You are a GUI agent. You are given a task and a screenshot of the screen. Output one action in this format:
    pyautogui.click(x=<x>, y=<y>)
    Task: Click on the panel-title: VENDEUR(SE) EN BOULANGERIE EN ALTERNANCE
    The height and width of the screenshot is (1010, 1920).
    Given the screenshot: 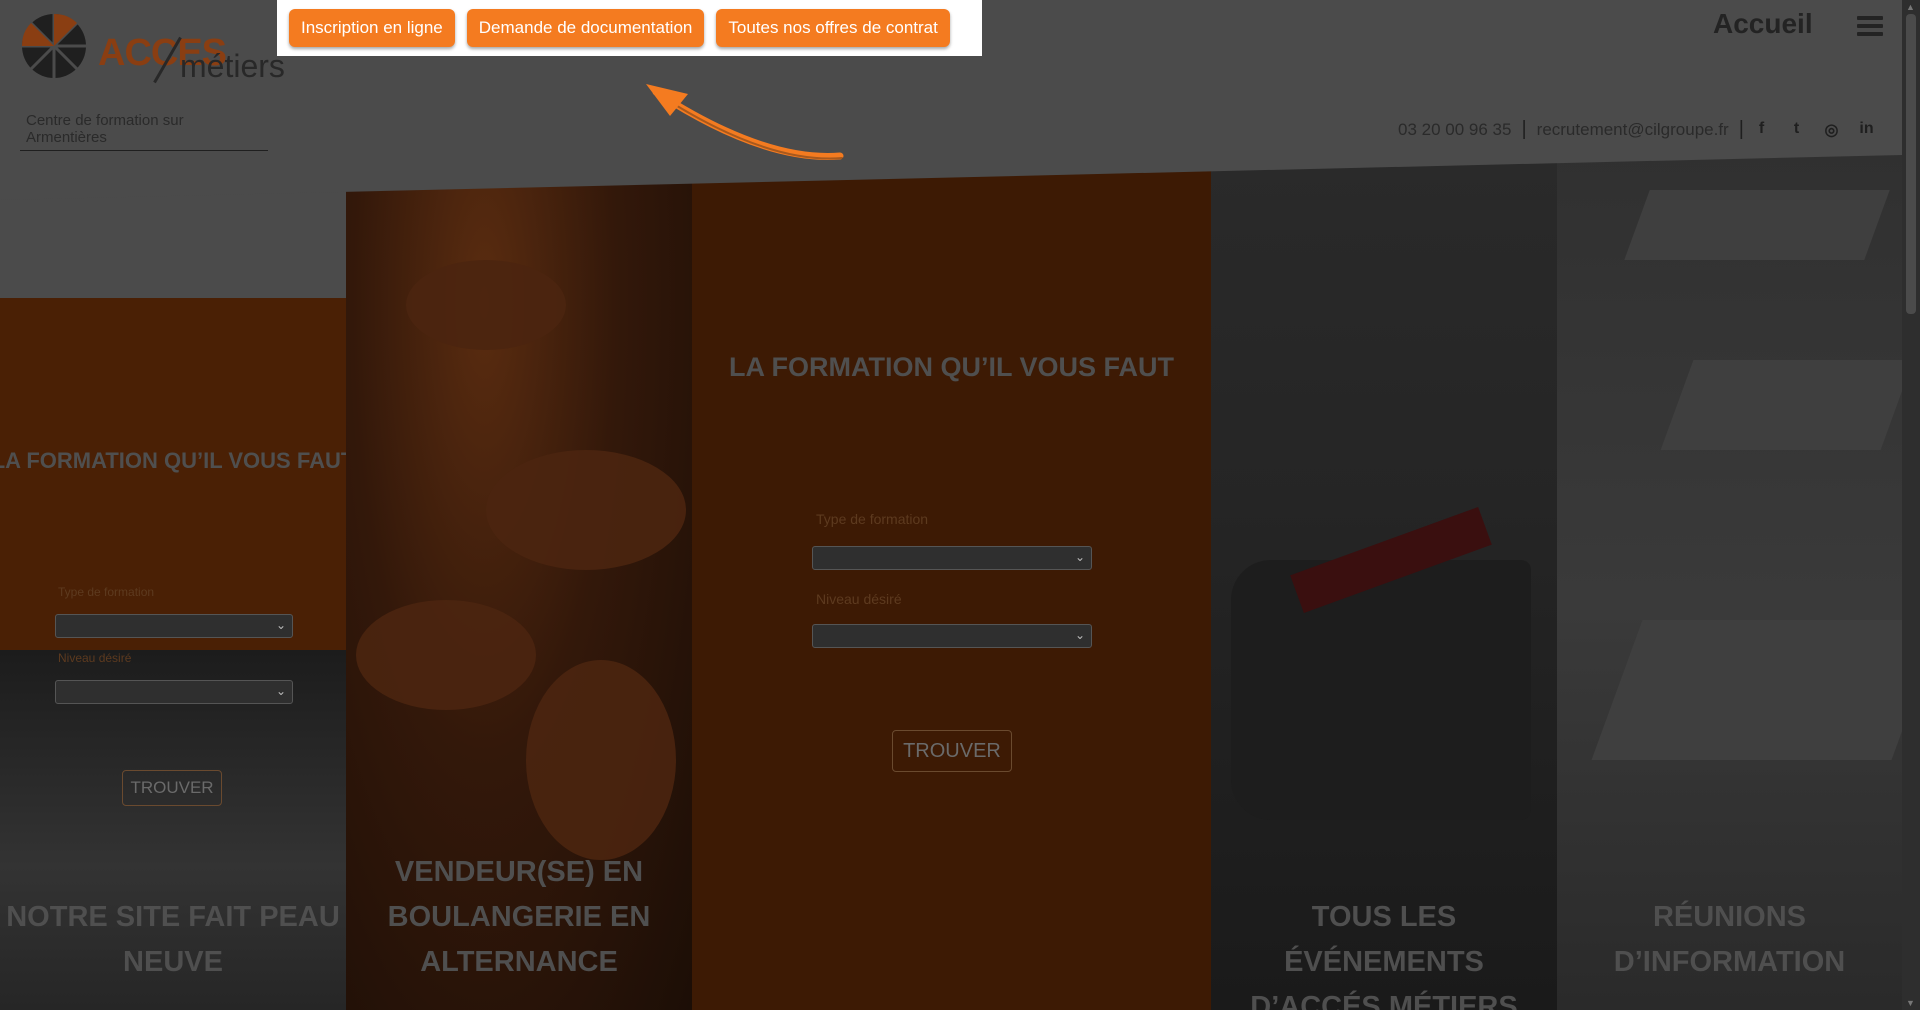 What is the action you would take?
    pyautogui.click(x=519, y=917)
    